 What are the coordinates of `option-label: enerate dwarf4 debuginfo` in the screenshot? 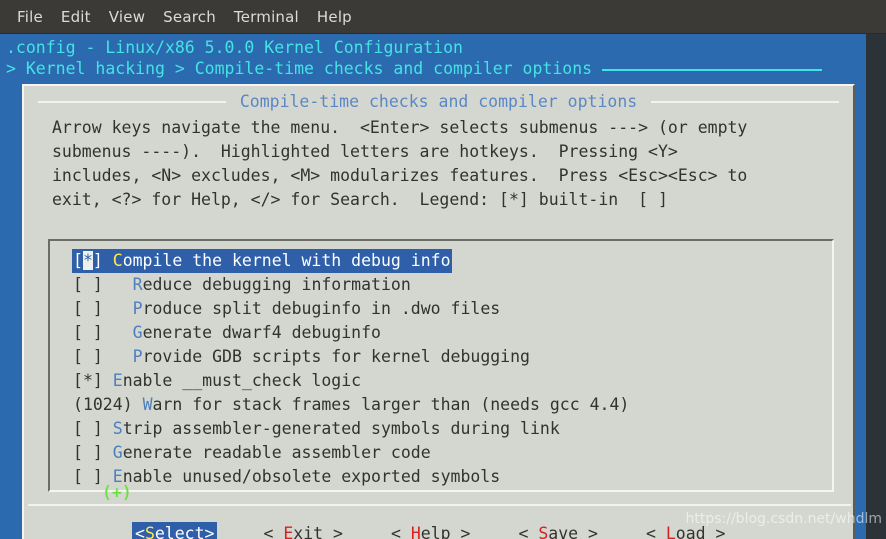 It's located at (261, 332).